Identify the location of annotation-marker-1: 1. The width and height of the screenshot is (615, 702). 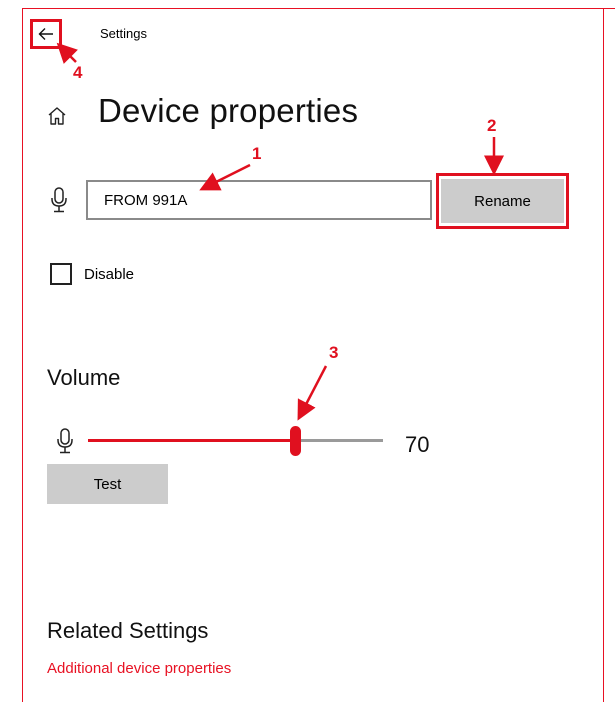
(257, 153).